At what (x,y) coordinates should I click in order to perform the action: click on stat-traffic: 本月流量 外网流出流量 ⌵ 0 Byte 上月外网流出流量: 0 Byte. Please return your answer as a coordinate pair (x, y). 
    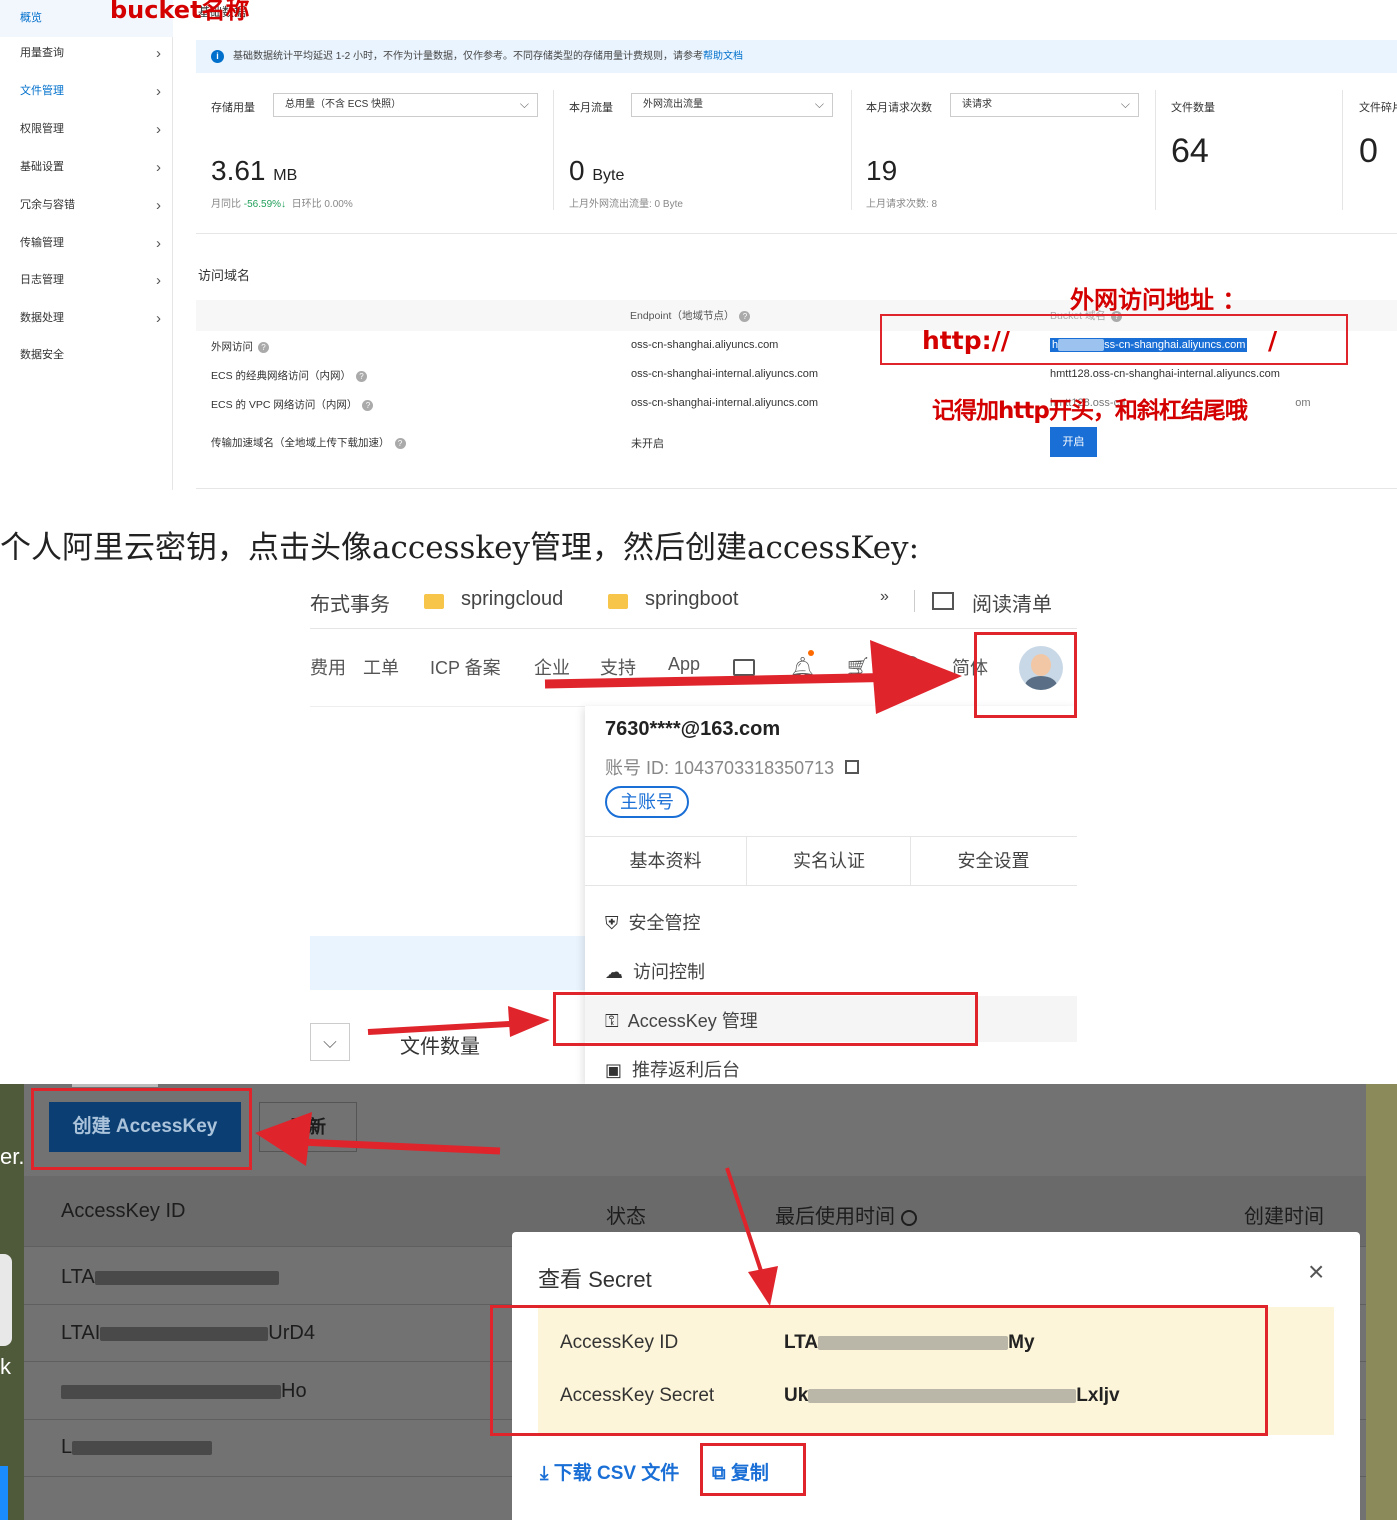
    Looking at the image, I should click on (704, 155).